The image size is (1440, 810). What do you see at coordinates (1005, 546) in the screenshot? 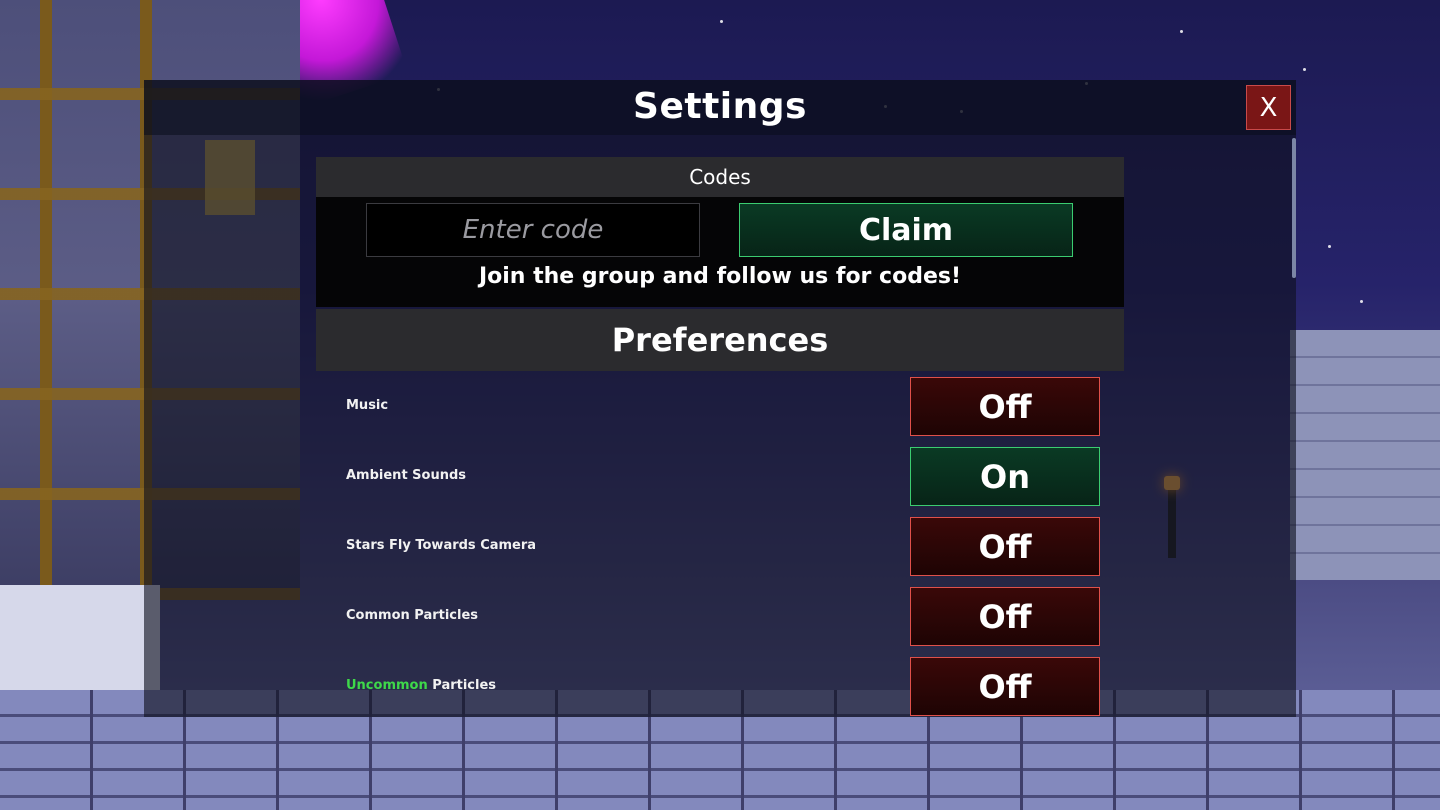
I see `stars-fly-toggle: Off` at bounding box center [1005, 546].